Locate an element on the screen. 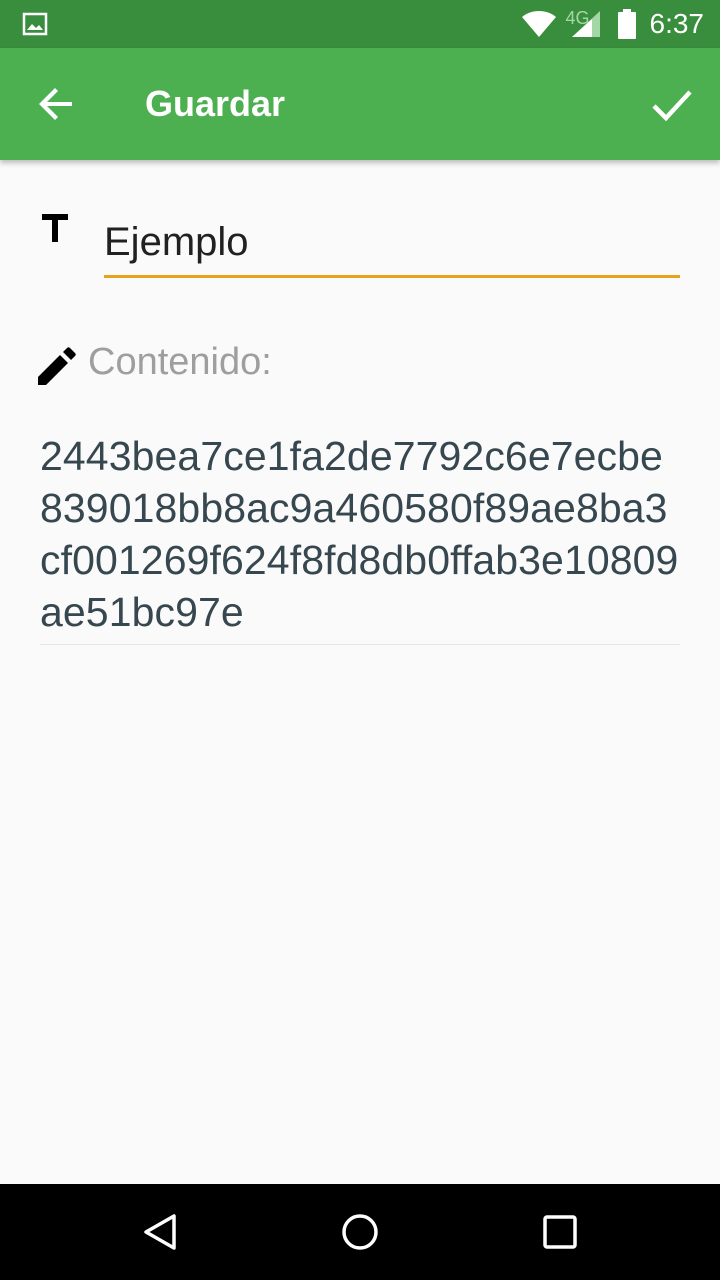 This screenshot has width=720, height=1280. page-title: Guardar is located at coordinates (215, 103).